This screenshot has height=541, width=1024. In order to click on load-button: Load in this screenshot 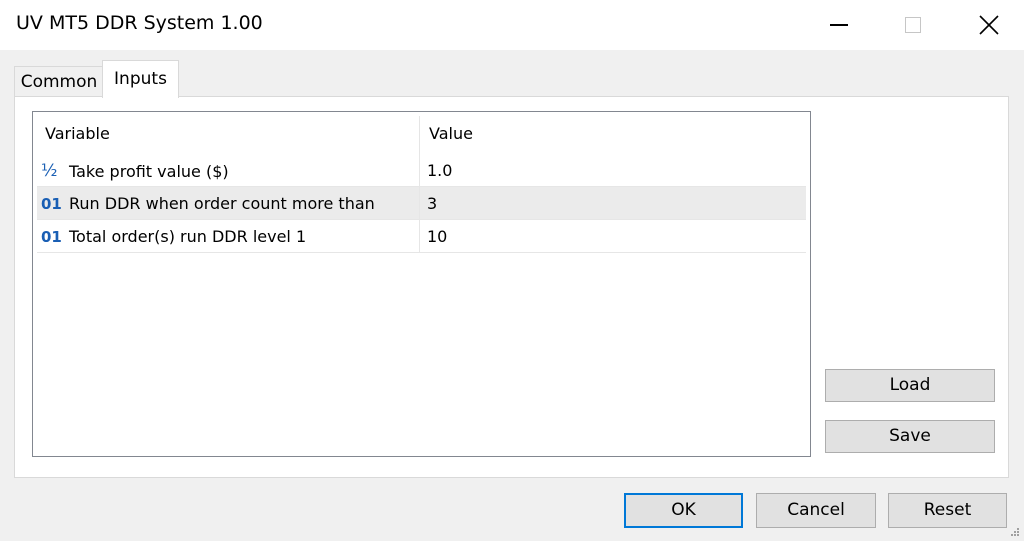, I will do `click(910, 385)`.